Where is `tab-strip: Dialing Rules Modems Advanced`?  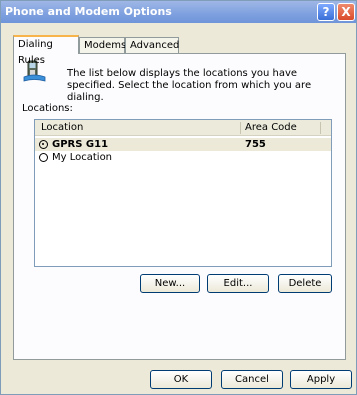 tab-strip: Dialing Rules Modems Advanced is located at coordinates (178, 50).